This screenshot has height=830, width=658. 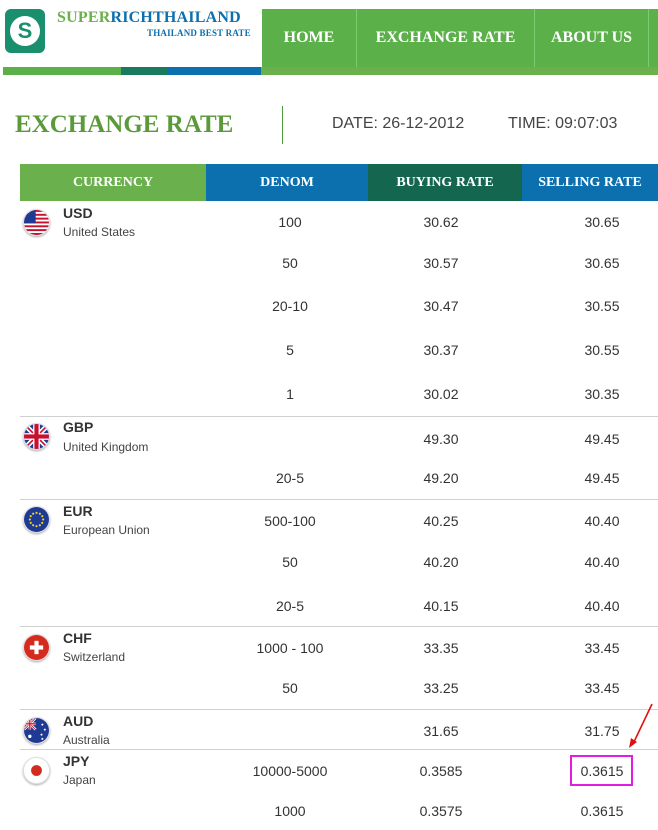 I want to click on denom-cell: 100, so click(x=290, y=222).